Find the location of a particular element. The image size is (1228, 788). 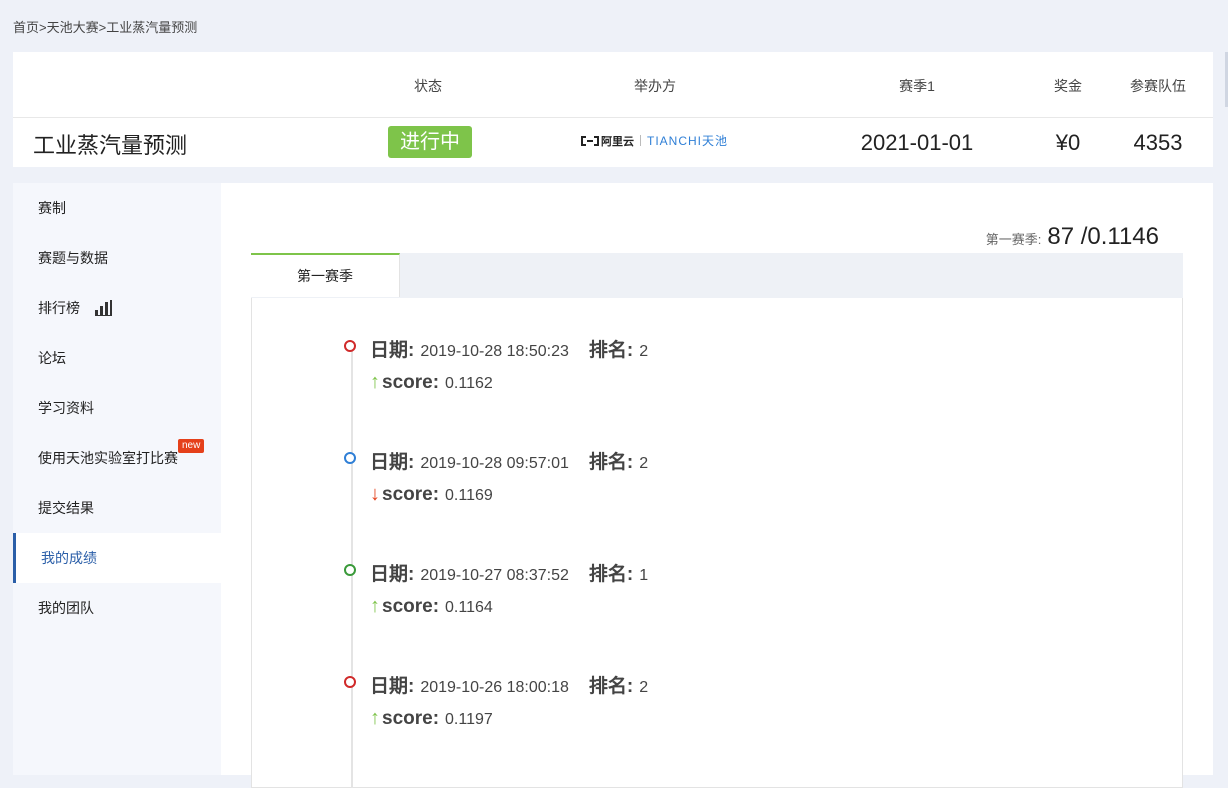

header-divider is located at coordinates (613, 117).